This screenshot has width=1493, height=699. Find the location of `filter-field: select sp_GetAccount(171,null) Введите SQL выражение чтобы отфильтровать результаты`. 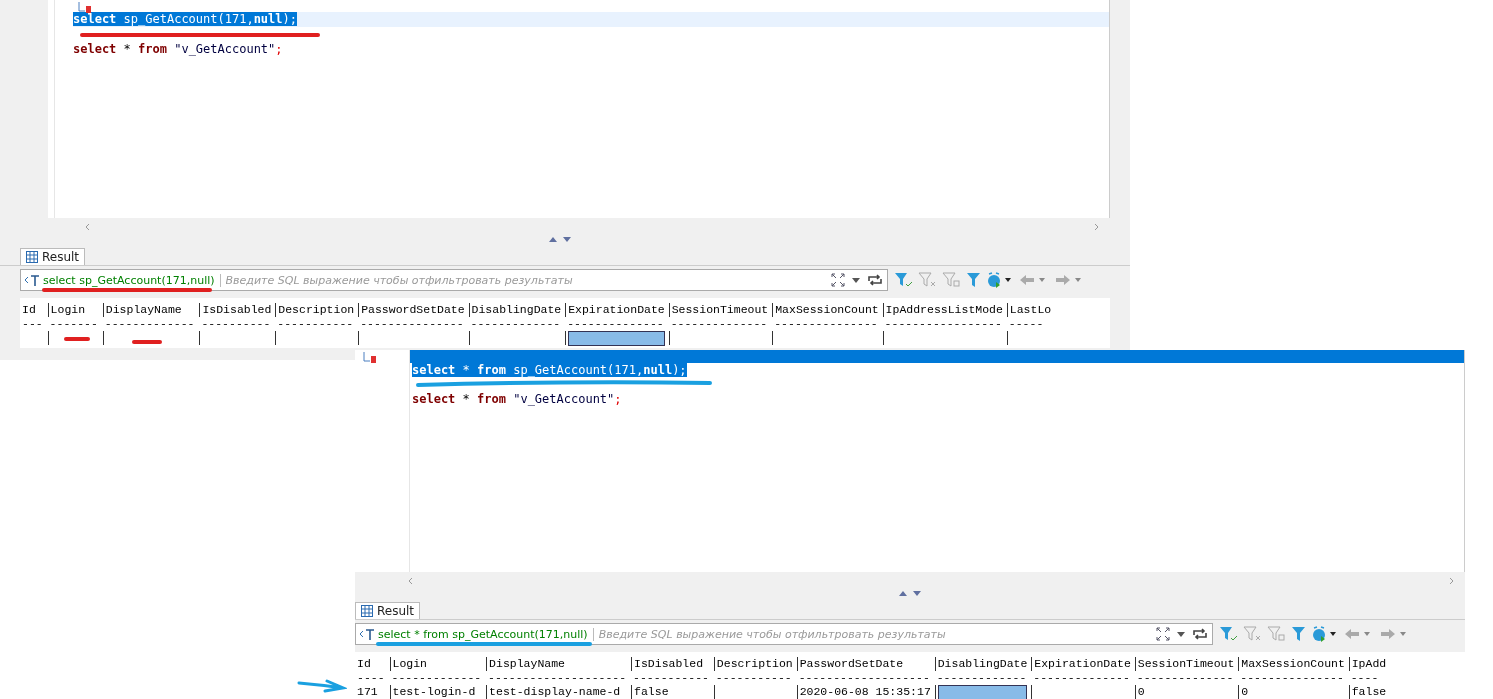

filter-field: select sp_GetAccount(171,null) Введите SQL выражение чтобы отфильтровать результаты is located at coordinates (454, 280).